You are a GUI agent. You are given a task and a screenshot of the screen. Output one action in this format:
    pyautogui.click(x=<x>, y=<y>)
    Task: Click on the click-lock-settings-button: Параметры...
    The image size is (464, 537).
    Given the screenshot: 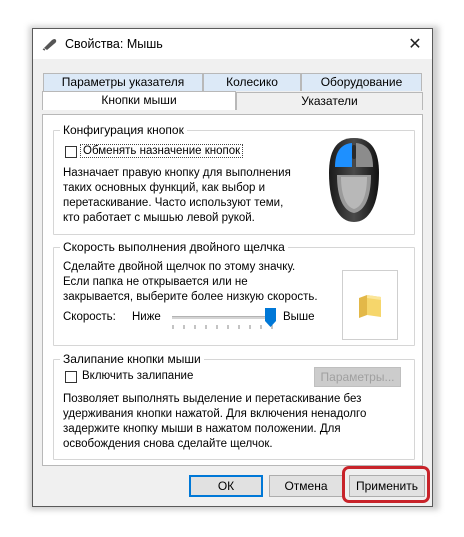 What is the action you would take?
    pyautogui.click(x=357, y=377)
    